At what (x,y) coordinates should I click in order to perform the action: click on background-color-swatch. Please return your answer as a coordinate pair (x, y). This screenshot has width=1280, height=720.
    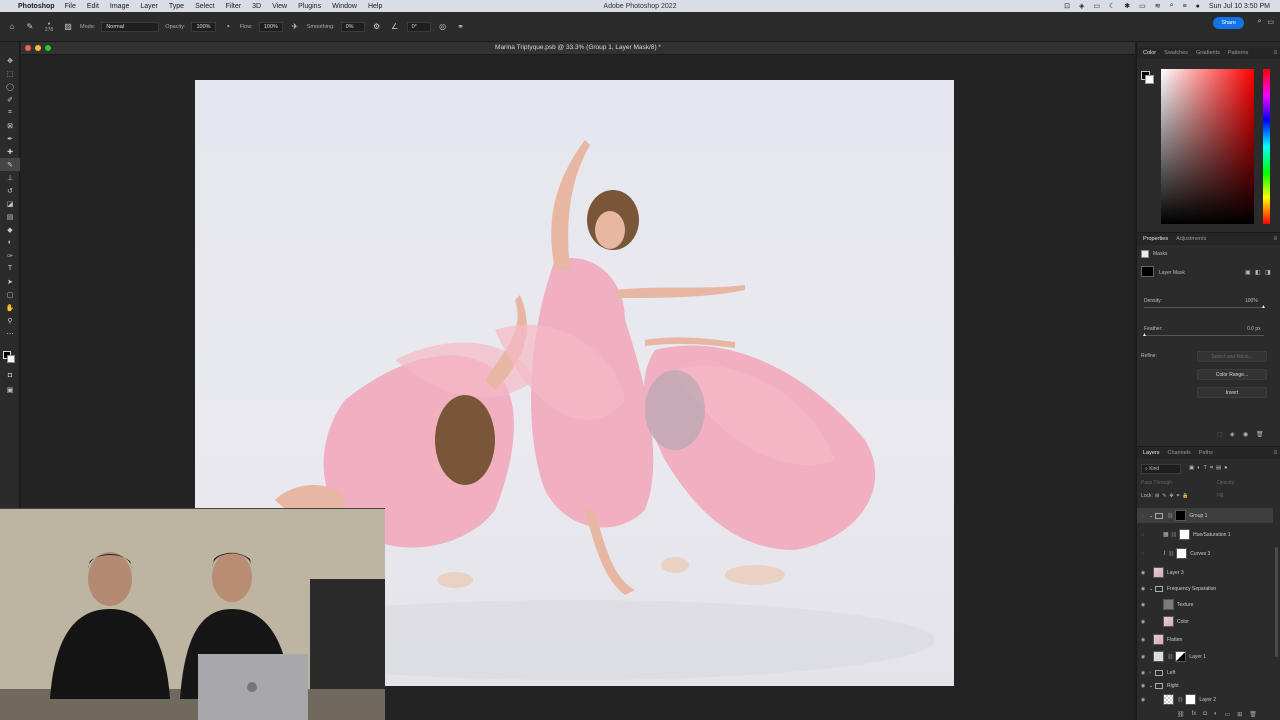
    Looking at the image, I should click on (11, 359).